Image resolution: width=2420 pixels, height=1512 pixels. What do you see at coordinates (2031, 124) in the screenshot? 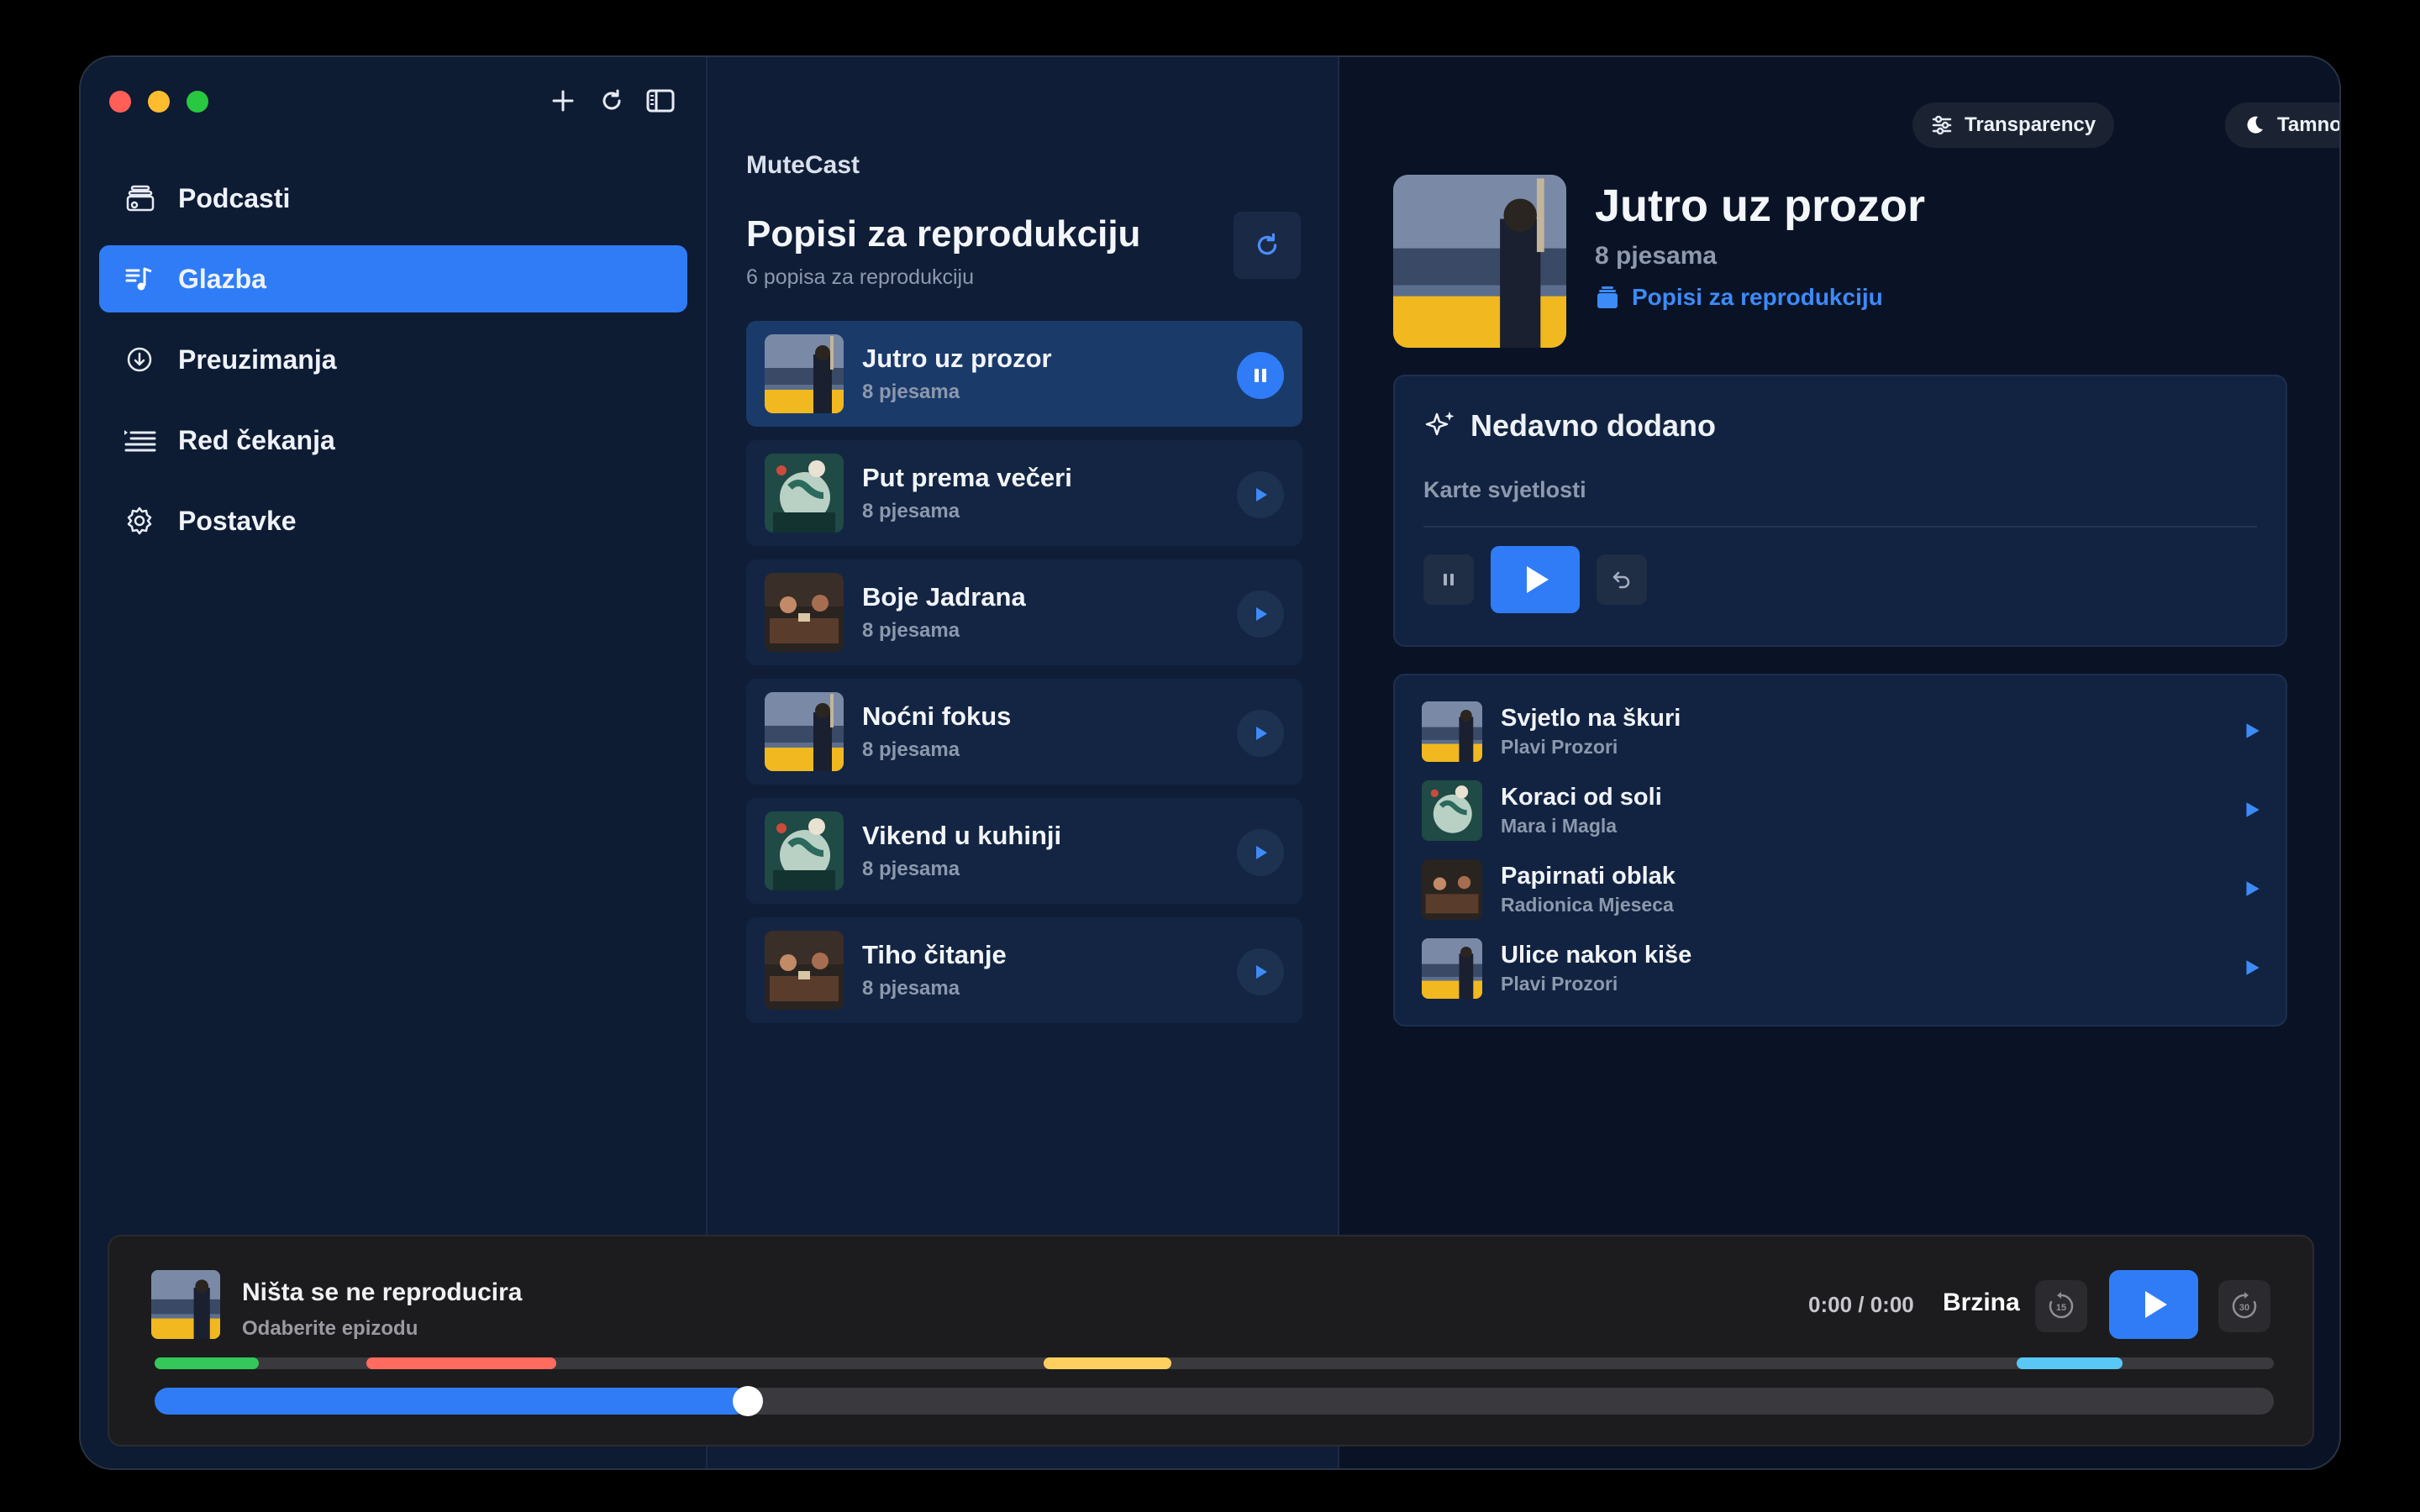
I see `transparency-label: Transparency` at bounding box center [2031, 124].